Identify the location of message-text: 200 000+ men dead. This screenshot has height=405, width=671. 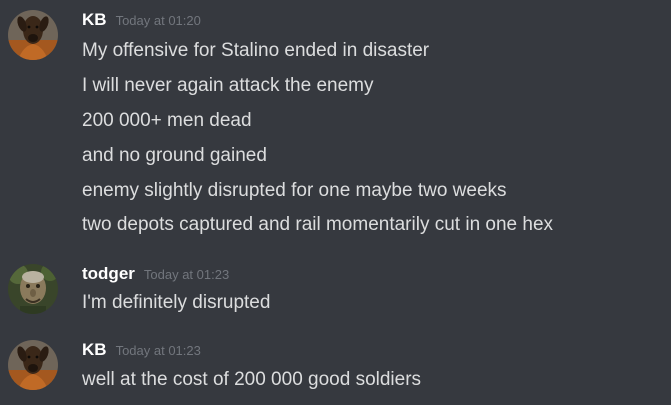
(167, 120).